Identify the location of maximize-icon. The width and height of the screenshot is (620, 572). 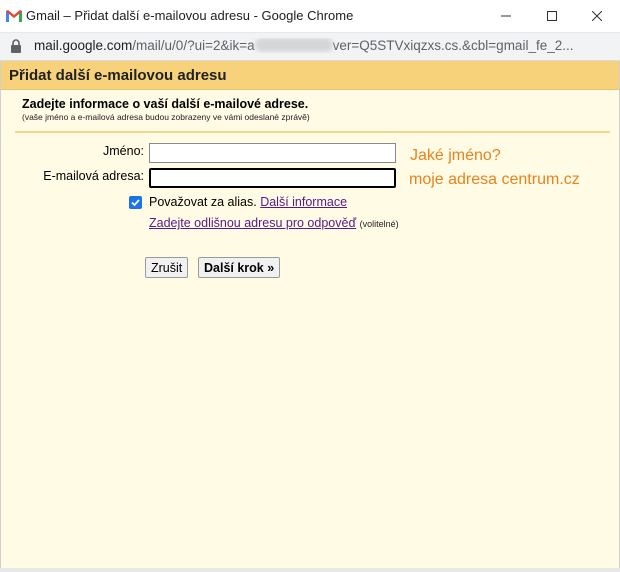
(552, 16).